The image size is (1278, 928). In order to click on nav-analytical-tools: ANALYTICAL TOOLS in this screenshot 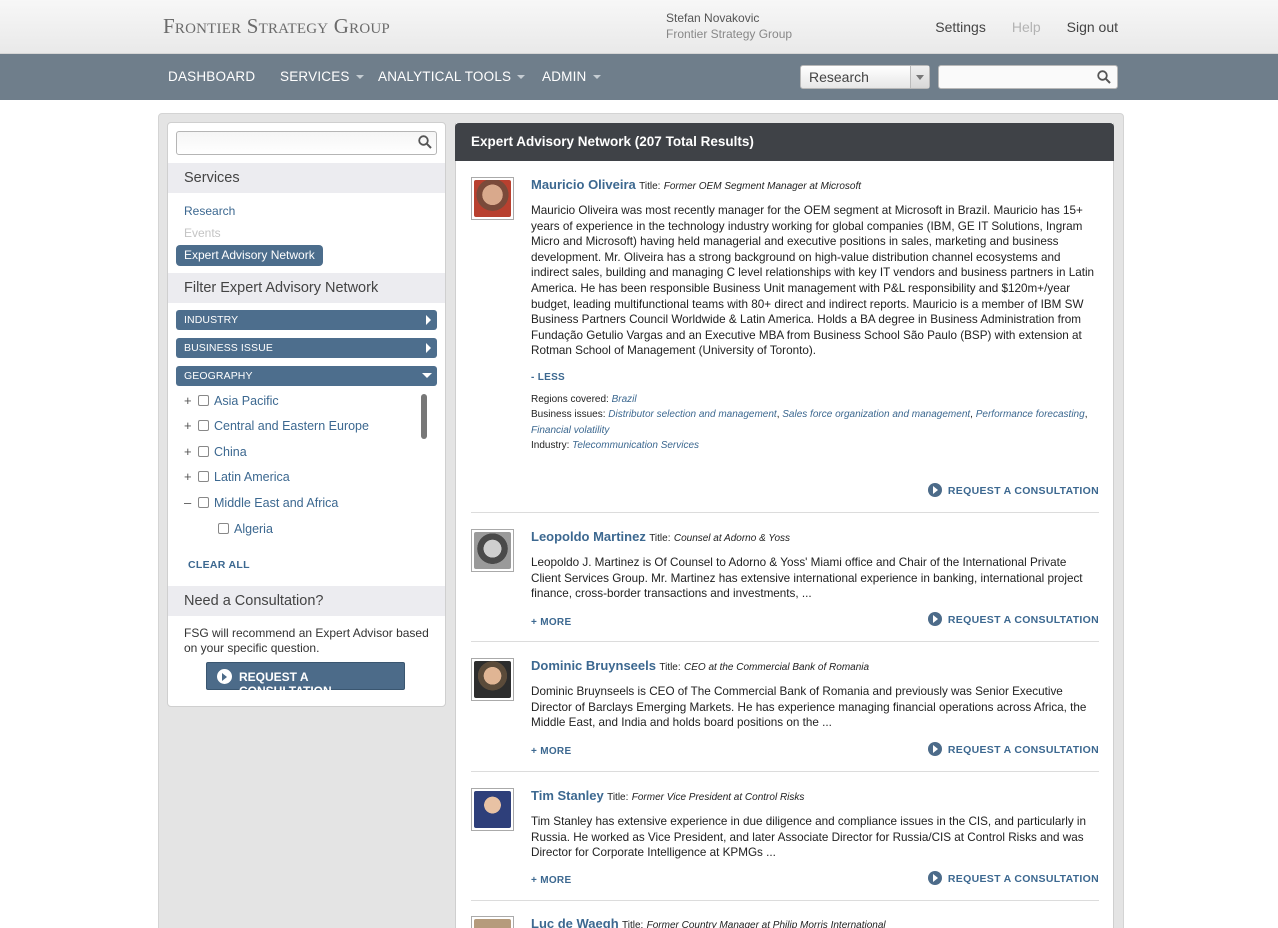, I will do `click(452, 76)`.